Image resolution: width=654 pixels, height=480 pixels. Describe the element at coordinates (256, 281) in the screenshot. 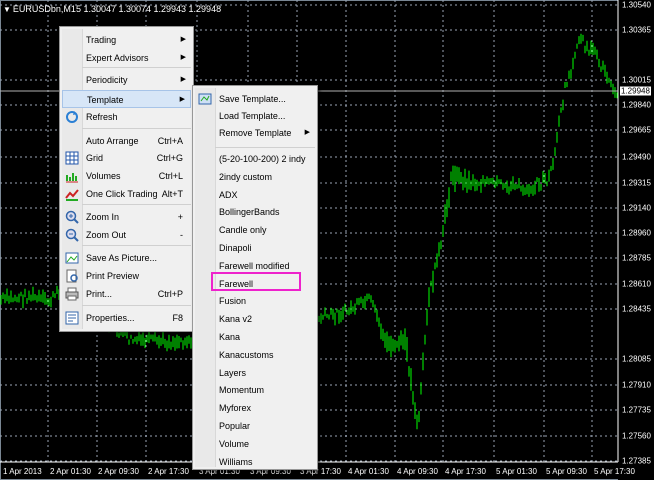

I see `farewell-highlight-box` at that location.